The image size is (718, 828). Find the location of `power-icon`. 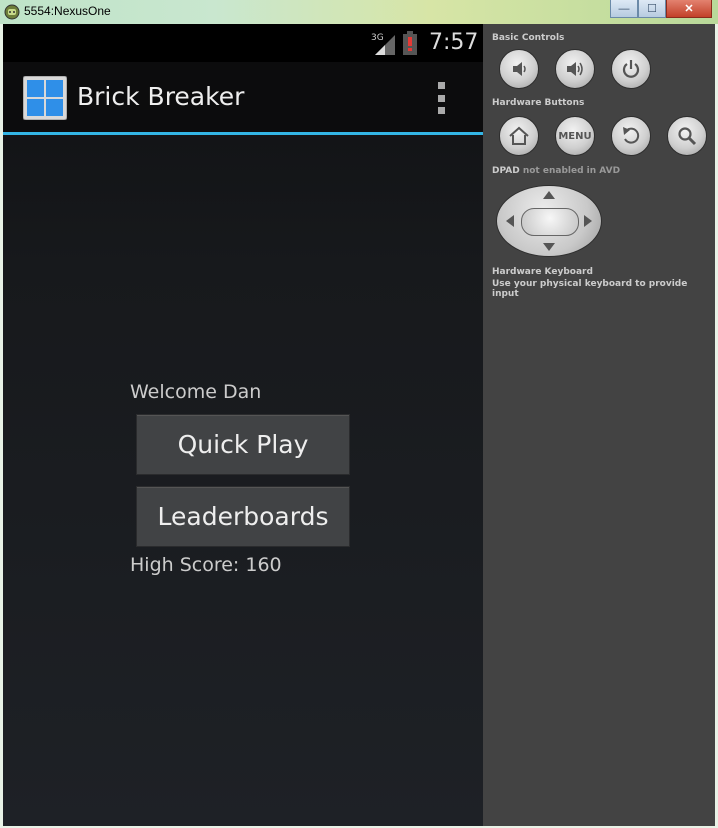

power-icon is located at coordinates (631, 69).